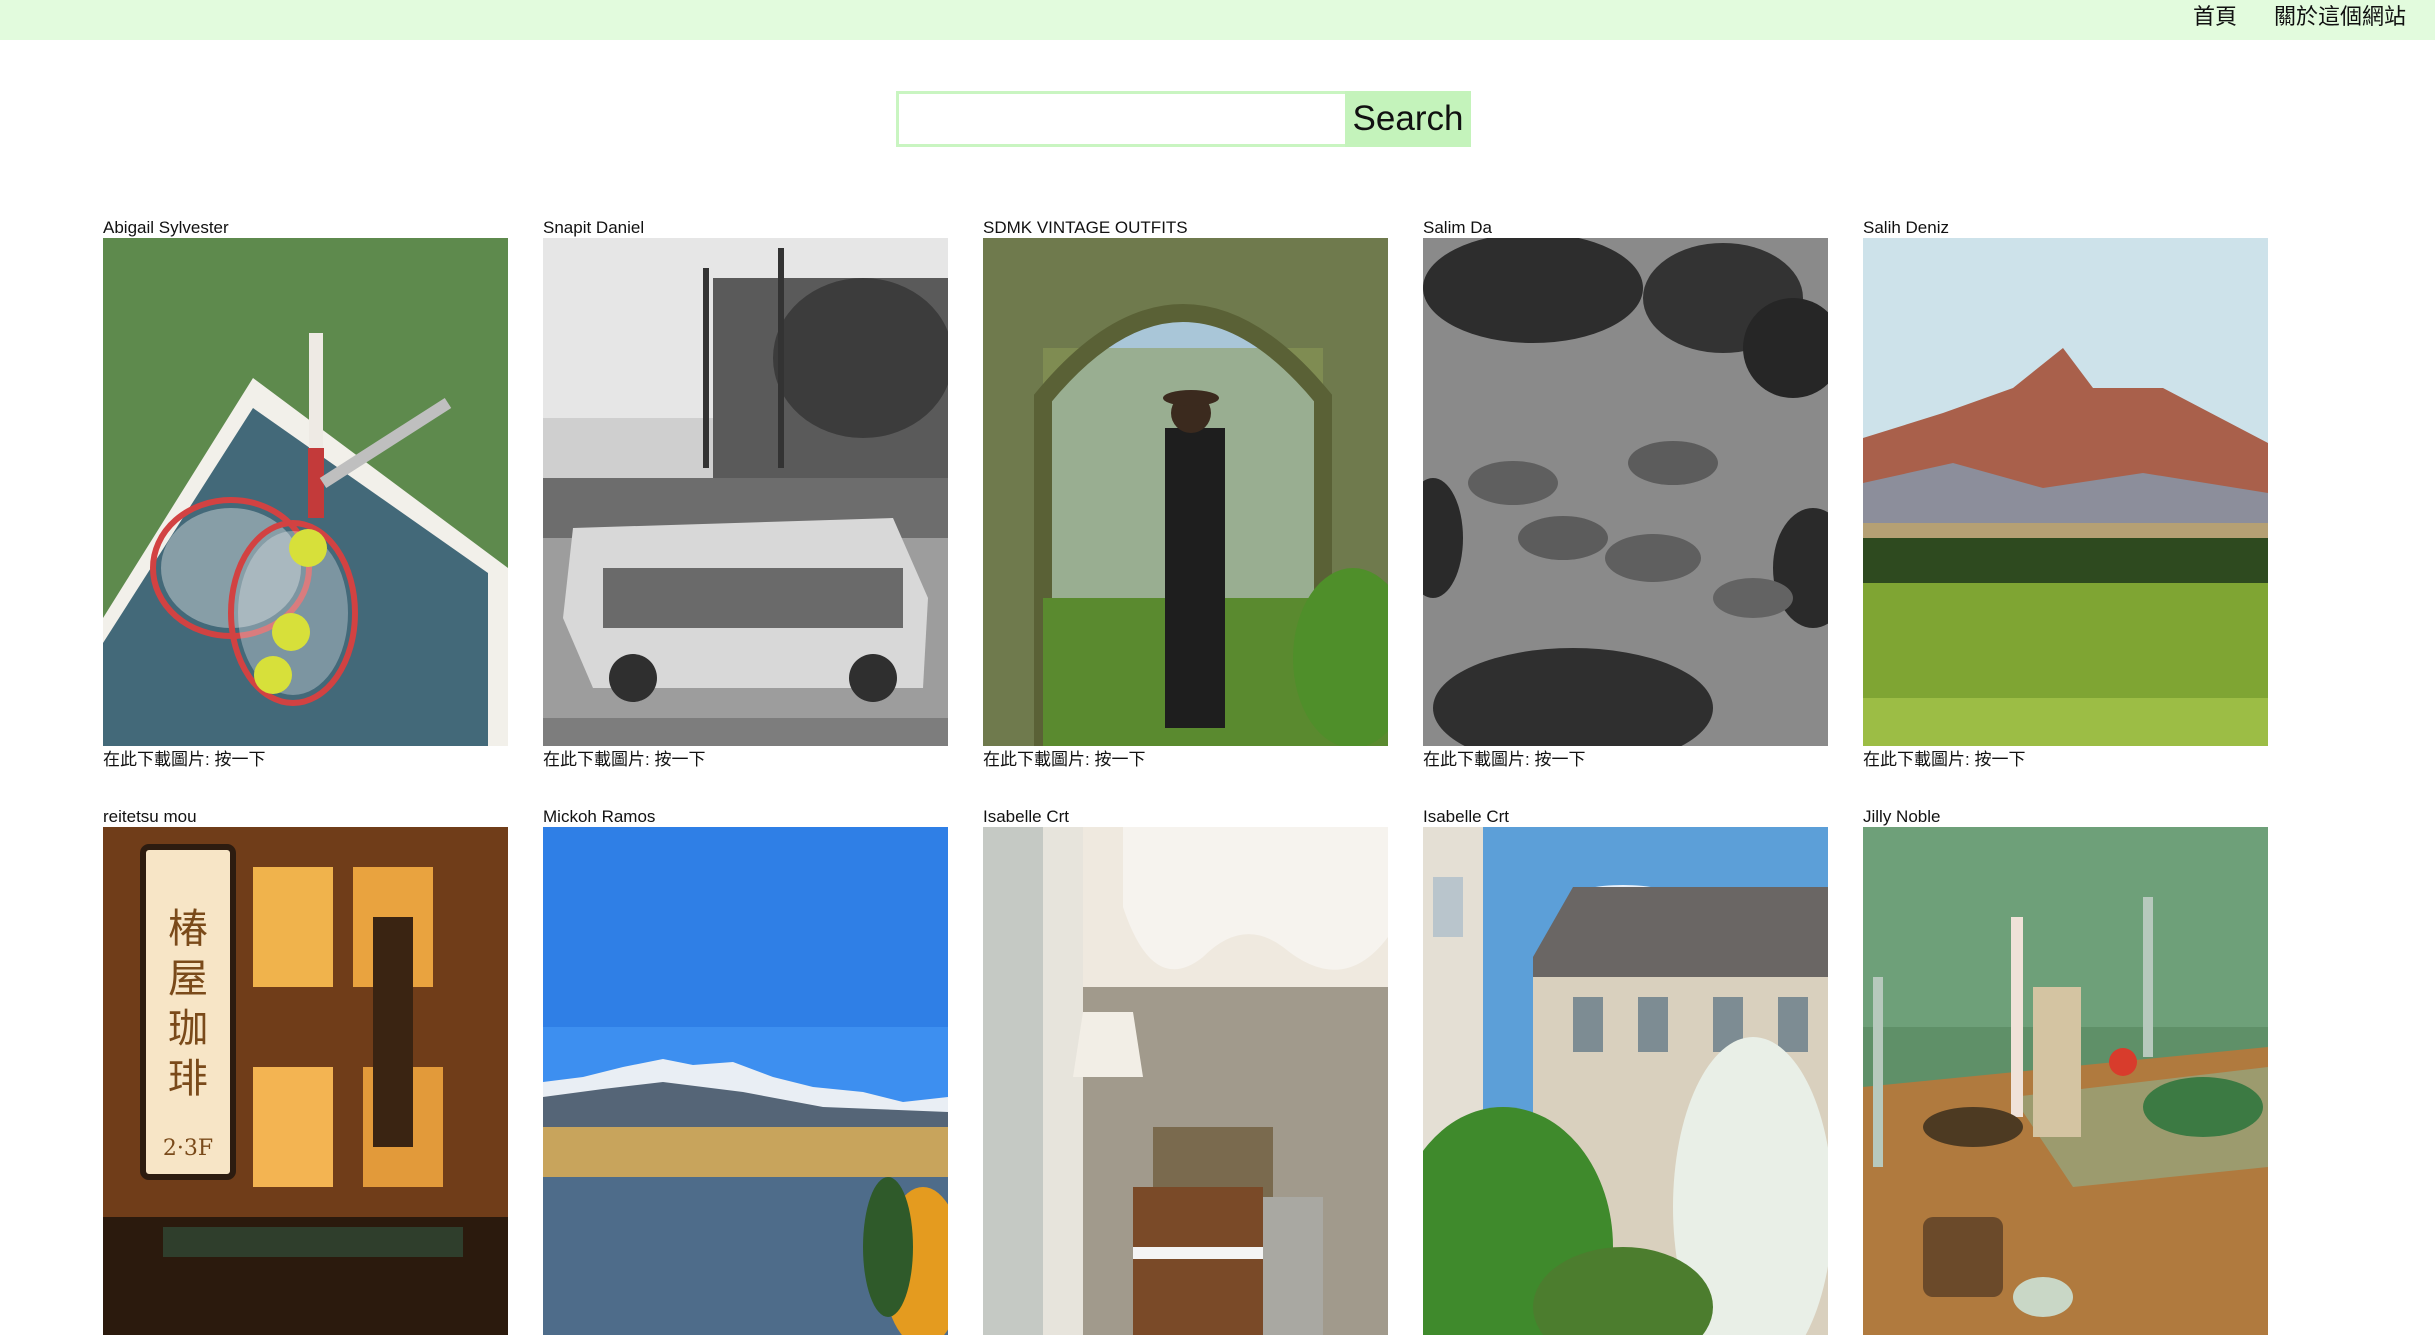  What do you see at coordinates (2215, 17) in the screenshot?
I see `nav-home-link: 首頁` at bounding box center [2215, 17].